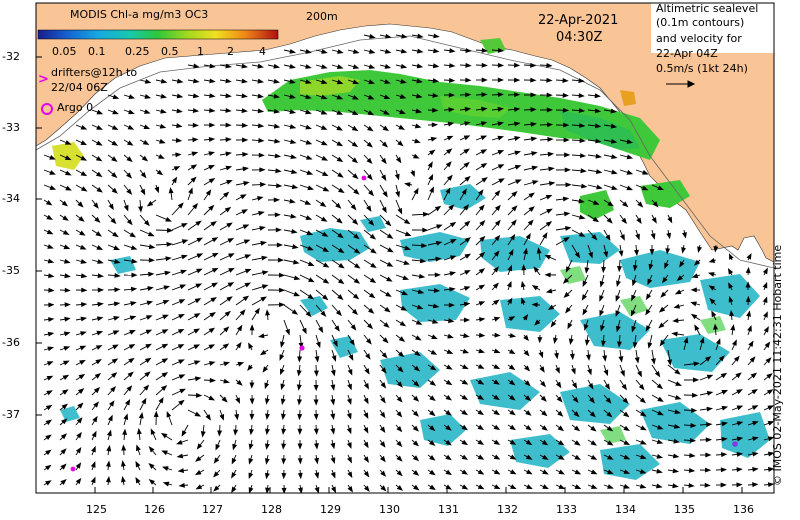 This screenshot has height=520, width=800. What do you see at coordinates (79, 87) in the screenshot?
I see `drifters-label-line2: 22/04 06Z` at bounding box center [79, 87].